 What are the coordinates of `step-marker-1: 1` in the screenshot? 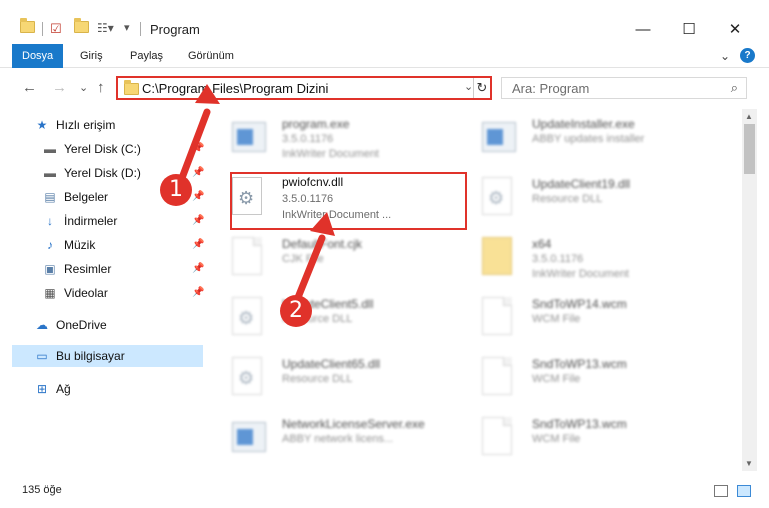 It's located at (176, 190).